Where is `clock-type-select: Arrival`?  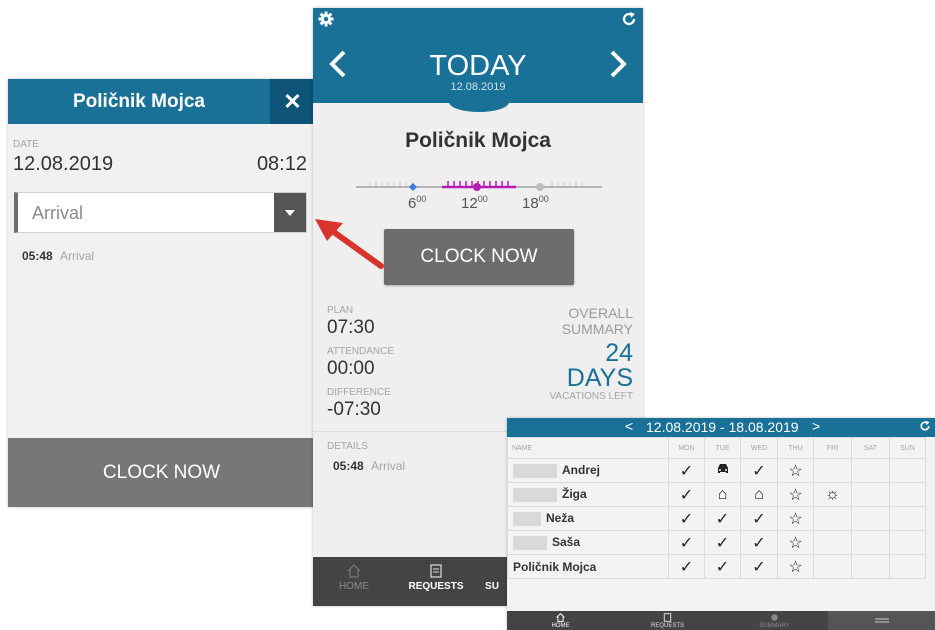
clock-type-select: Arrival is located at coordinates (160, 212).